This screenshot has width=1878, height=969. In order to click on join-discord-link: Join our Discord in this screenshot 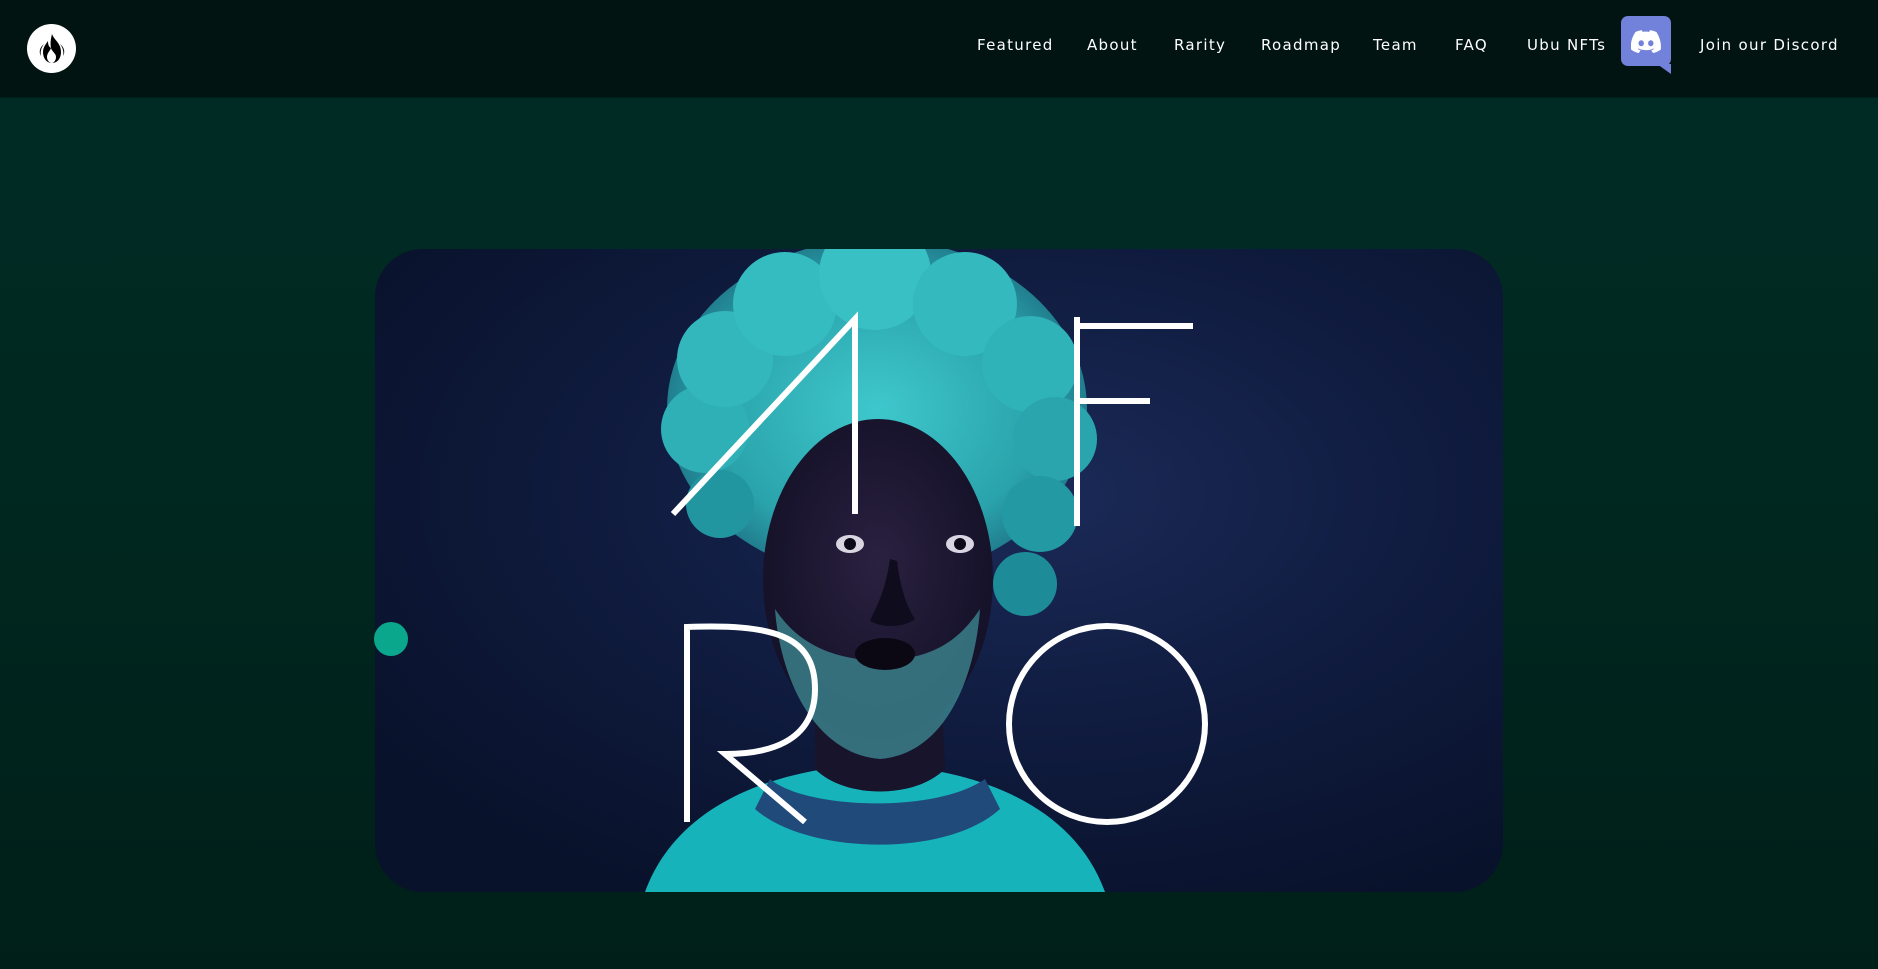, I will do `click(1769, 45)`.